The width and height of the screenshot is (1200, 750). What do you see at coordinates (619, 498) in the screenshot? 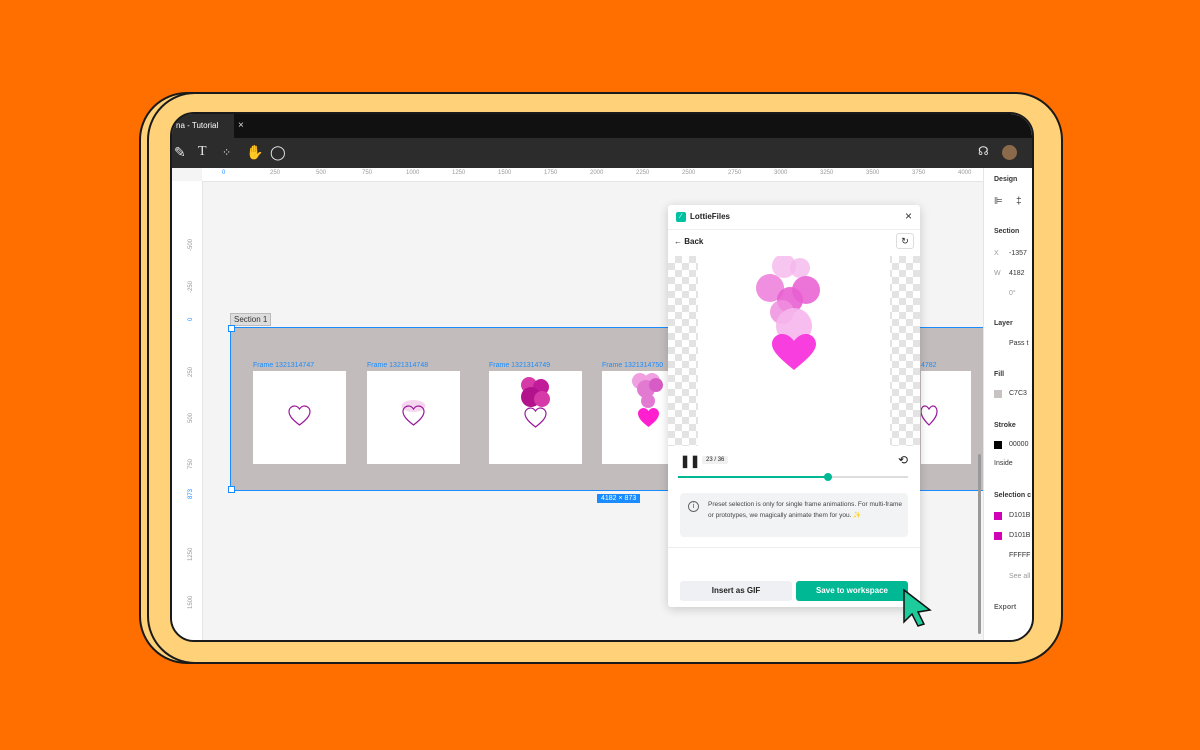
I see `size-badge: 4182 × 873` at bounding box center [619, 498].